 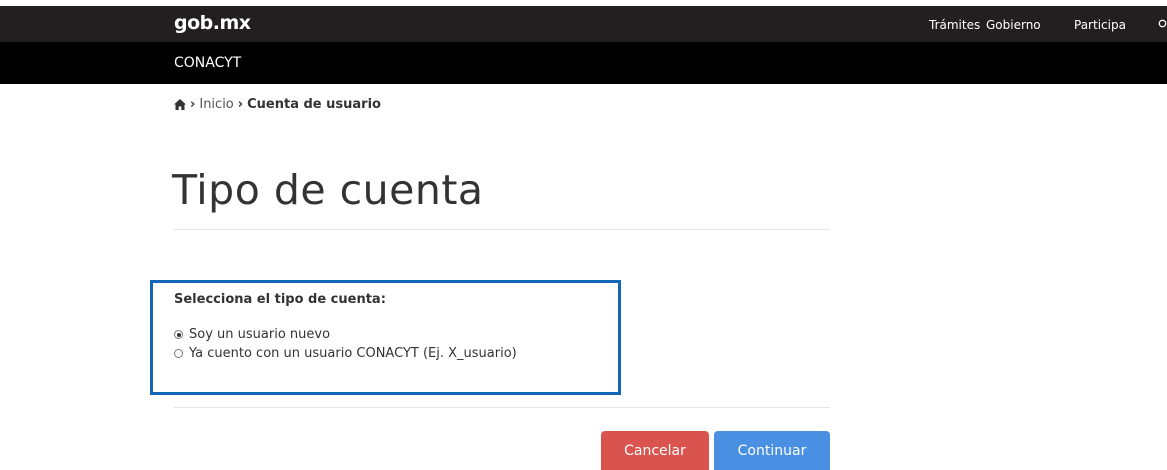 I want to click on radio-new-user, so click(x=178, y=334).